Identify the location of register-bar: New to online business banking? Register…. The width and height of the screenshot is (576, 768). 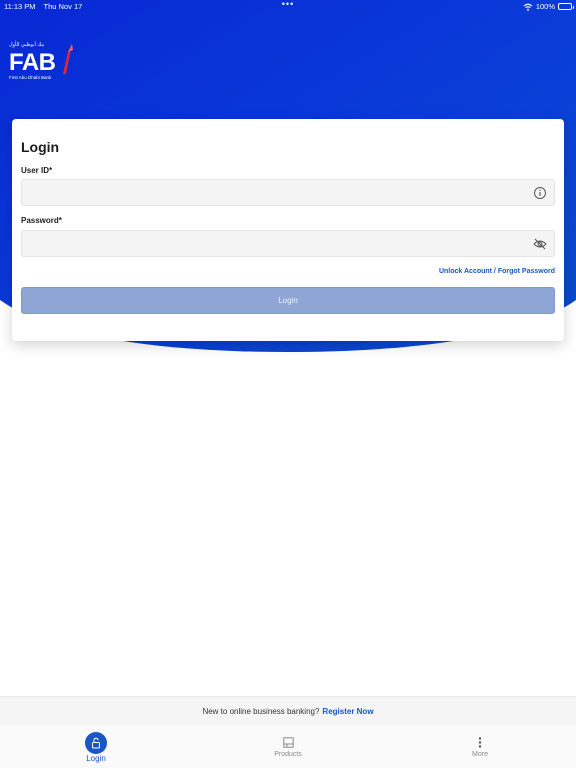
(288, 711).